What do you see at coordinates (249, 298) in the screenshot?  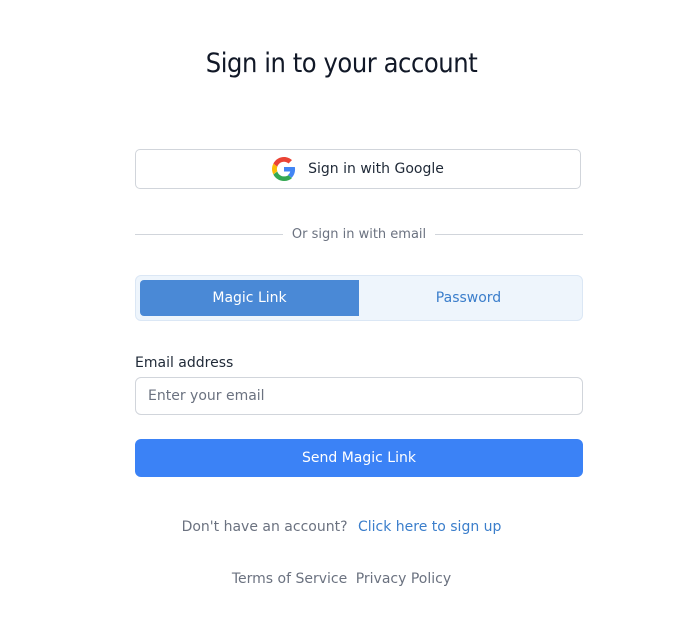 I see `tab-magic-link: Magic Link` at bounding box center [249, 298].